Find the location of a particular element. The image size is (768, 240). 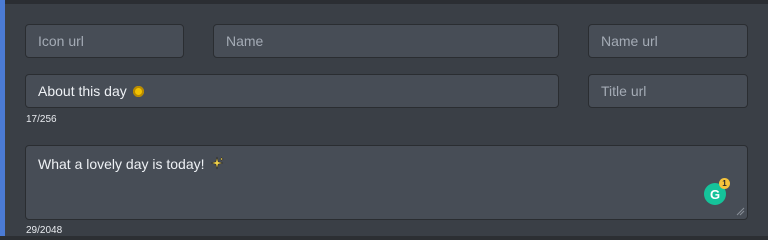

name-placeholder: Name is located at coordinates (245, 41).